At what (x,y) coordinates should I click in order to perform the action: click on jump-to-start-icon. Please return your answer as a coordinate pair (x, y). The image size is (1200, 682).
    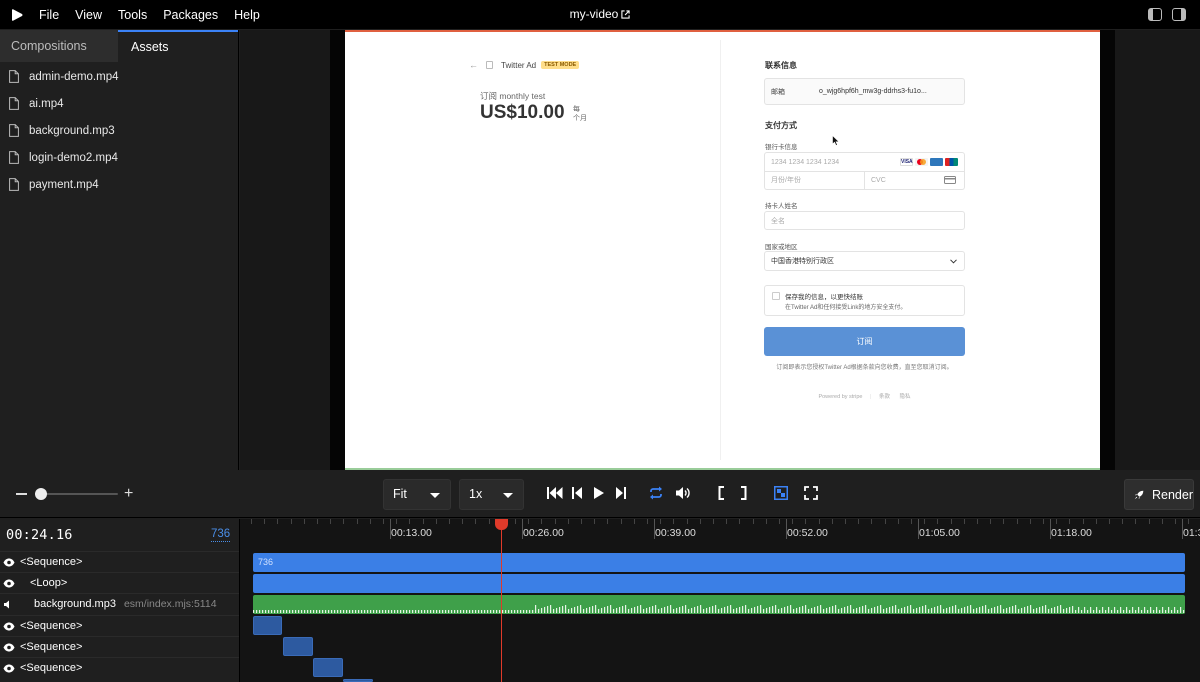
    Looking at the image, I should click on (555, 493).